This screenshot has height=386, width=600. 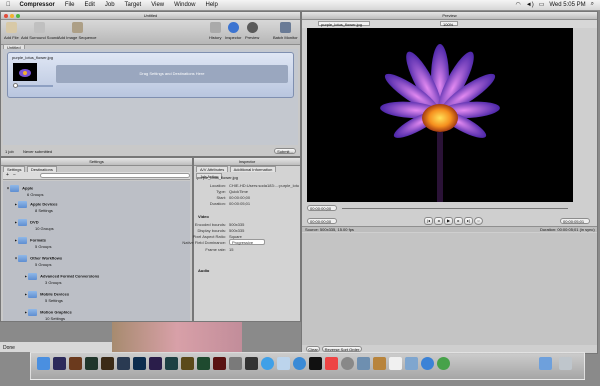 I want to click on settings-group-formats: ▸ Formats 5 Groups, so click(x=33, y=243).